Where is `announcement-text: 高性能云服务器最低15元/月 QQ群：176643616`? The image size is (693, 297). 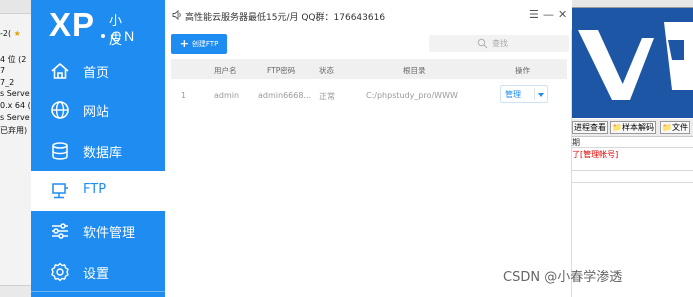
announcement-text: 高性能云服务器最低15元/月 QQ群：176643616 is located at coordinates (285, 16).